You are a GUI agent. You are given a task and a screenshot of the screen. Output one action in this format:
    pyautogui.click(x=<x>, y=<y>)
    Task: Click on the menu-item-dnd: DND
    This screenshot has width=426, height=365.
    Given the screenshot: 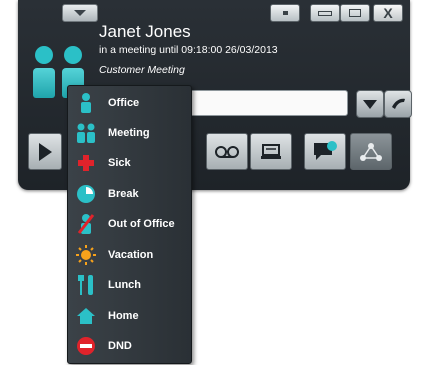 What is the action you would take?
    pyautogui.click(x=129, y=346)
    